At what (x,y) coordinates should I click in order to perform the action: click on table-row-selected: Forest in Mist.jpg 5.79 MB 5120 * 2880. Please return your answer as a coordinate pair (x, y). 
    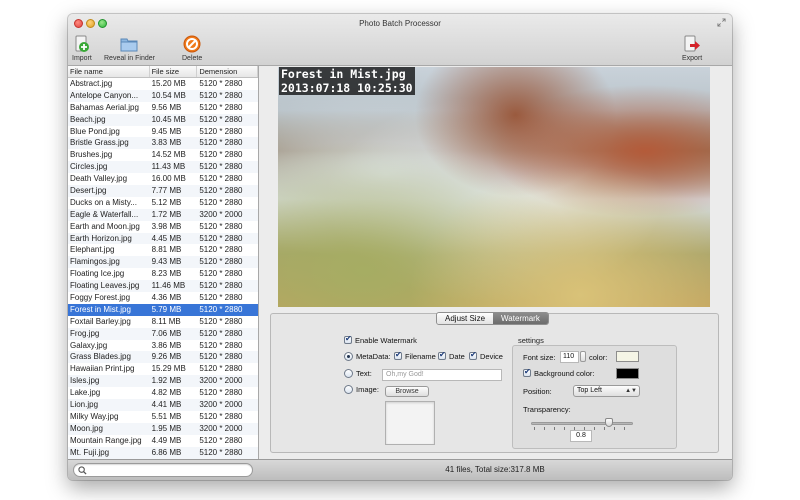
    Looking at the image, I should click on (163, 309).